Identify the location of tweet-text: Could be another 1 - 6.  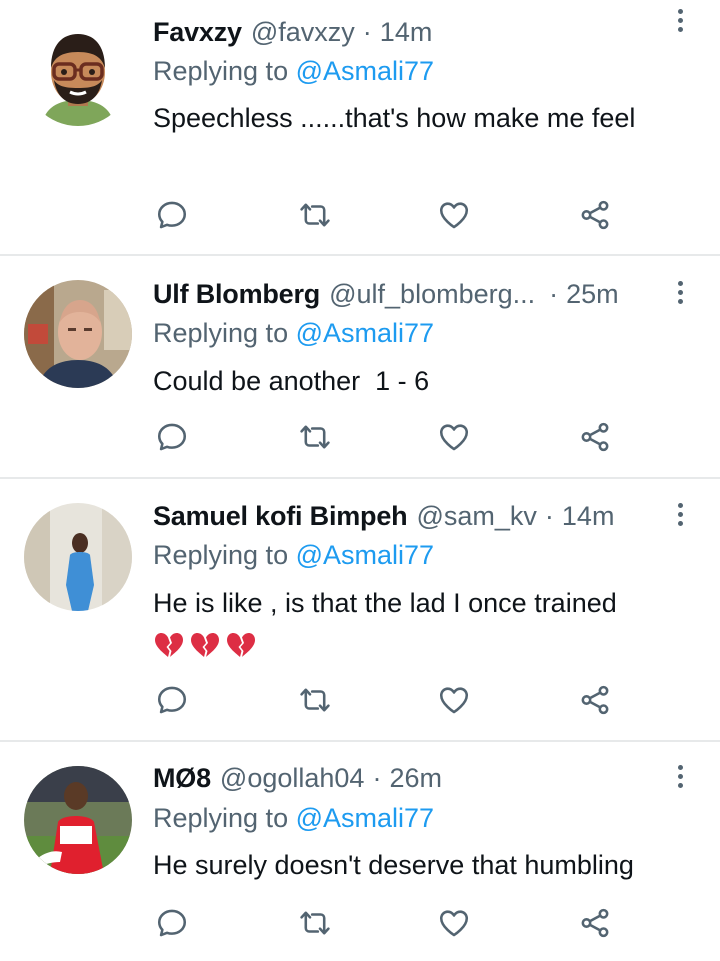
(291, 381).